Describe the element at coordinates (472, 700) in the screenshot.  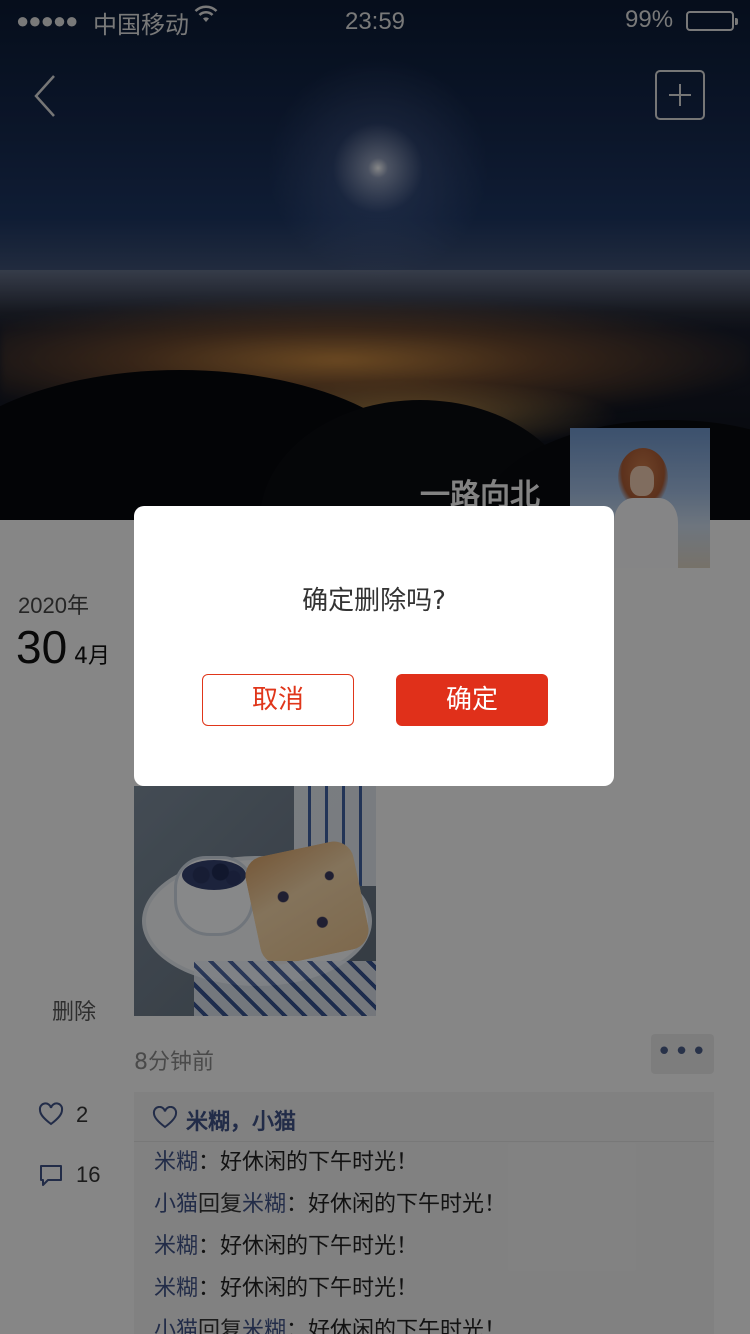
I see `confirm-button: 确定` at that location.